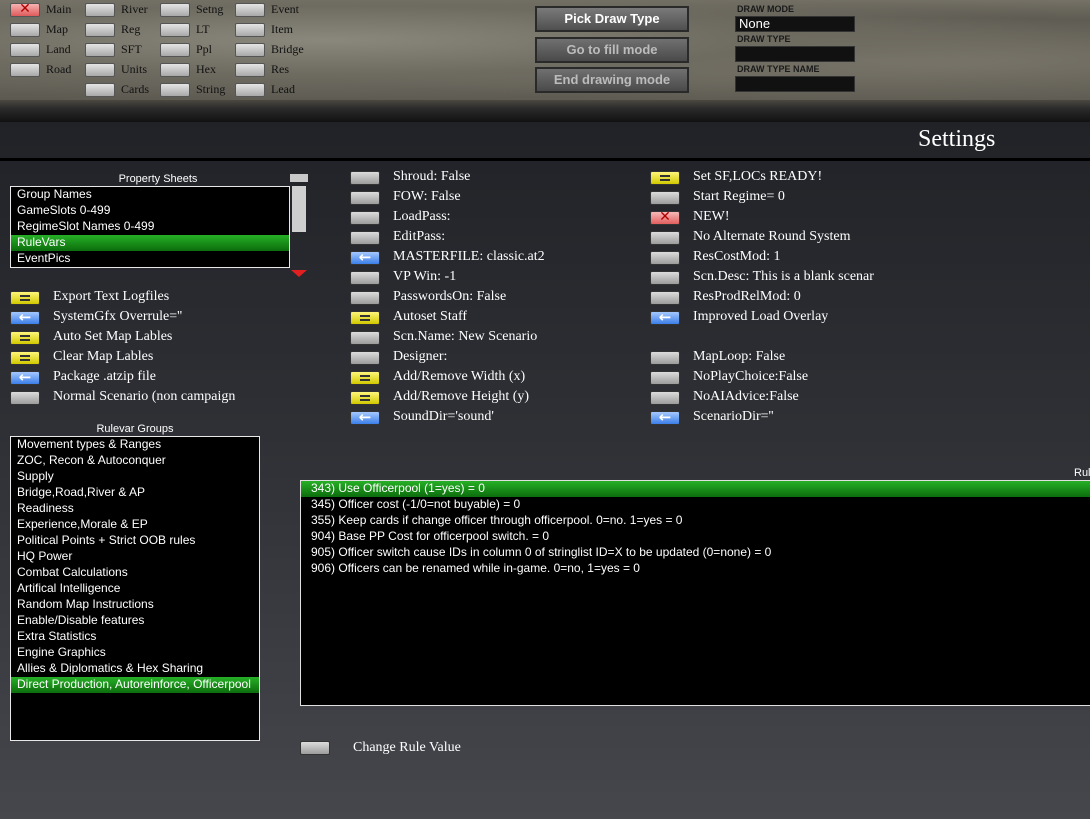  Describe the element at coordinates (795, 24) in the screenshot. I see `draw-mode-field: None` at that location.